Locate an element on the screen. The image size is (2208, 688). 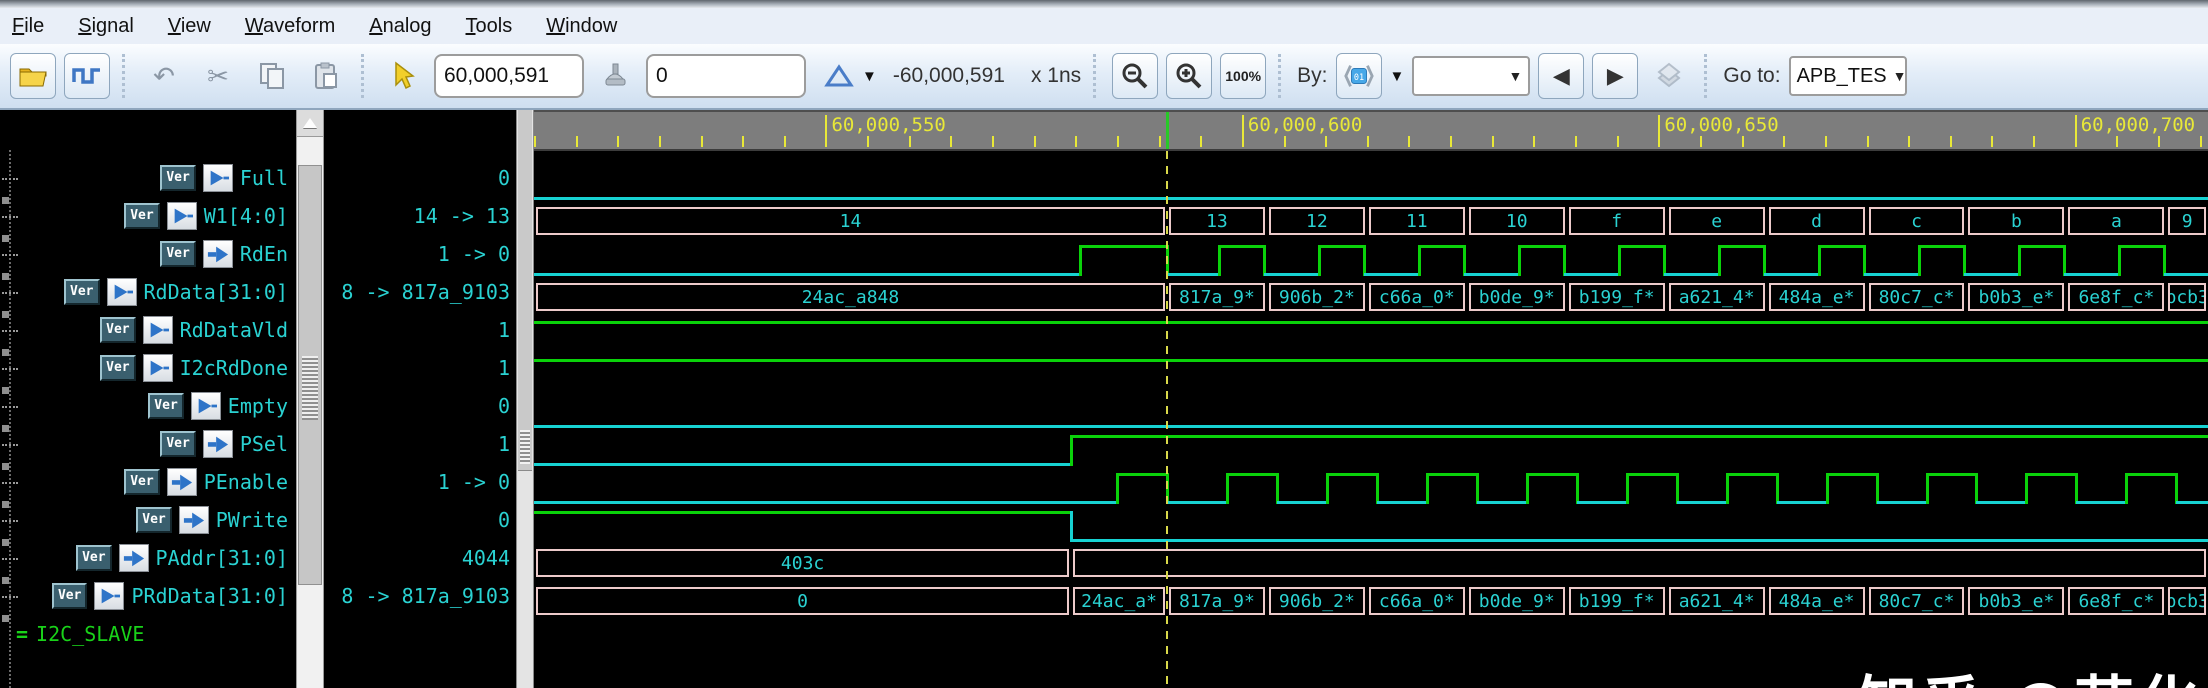
paste-button is located at coordinates (326, 76).